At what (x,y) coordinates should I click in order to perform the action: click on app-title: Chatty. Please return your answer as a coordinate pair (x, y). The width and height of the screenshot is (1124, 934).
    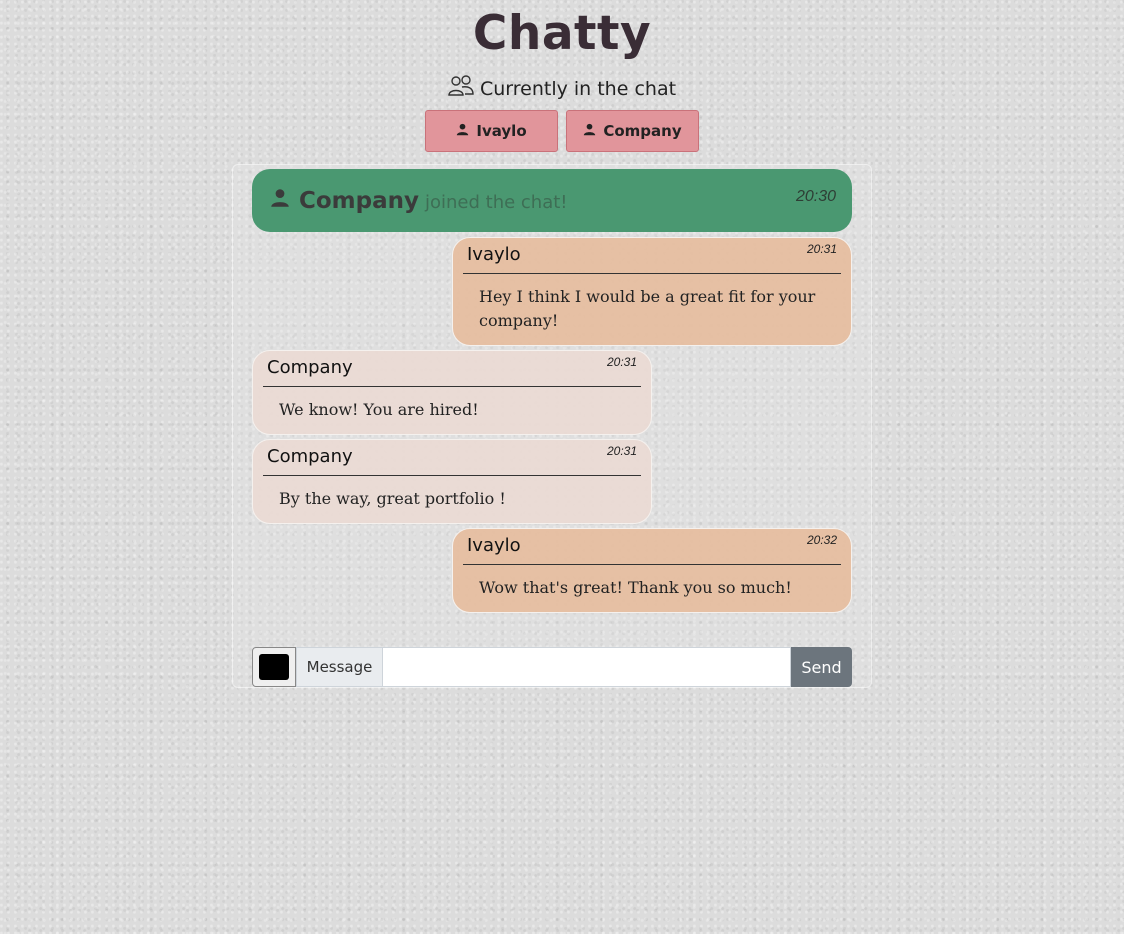
    Looking at the image, I should click on (562, 33).